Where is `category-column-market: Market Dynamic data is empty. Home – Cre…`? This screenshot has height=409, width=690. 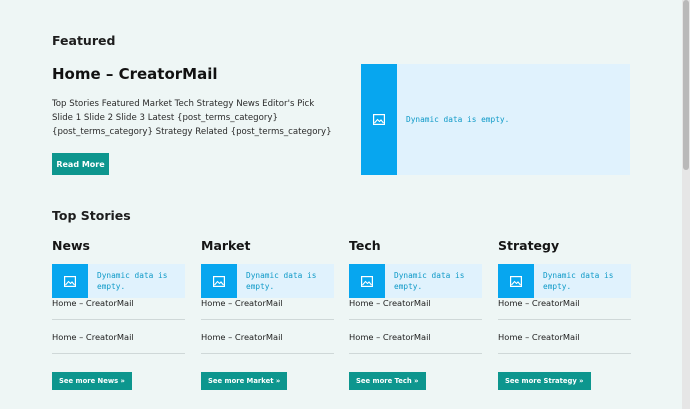 category-column-market: Market Dynamic data is empty. Home – Cre… is located at coordinates (267, 314).